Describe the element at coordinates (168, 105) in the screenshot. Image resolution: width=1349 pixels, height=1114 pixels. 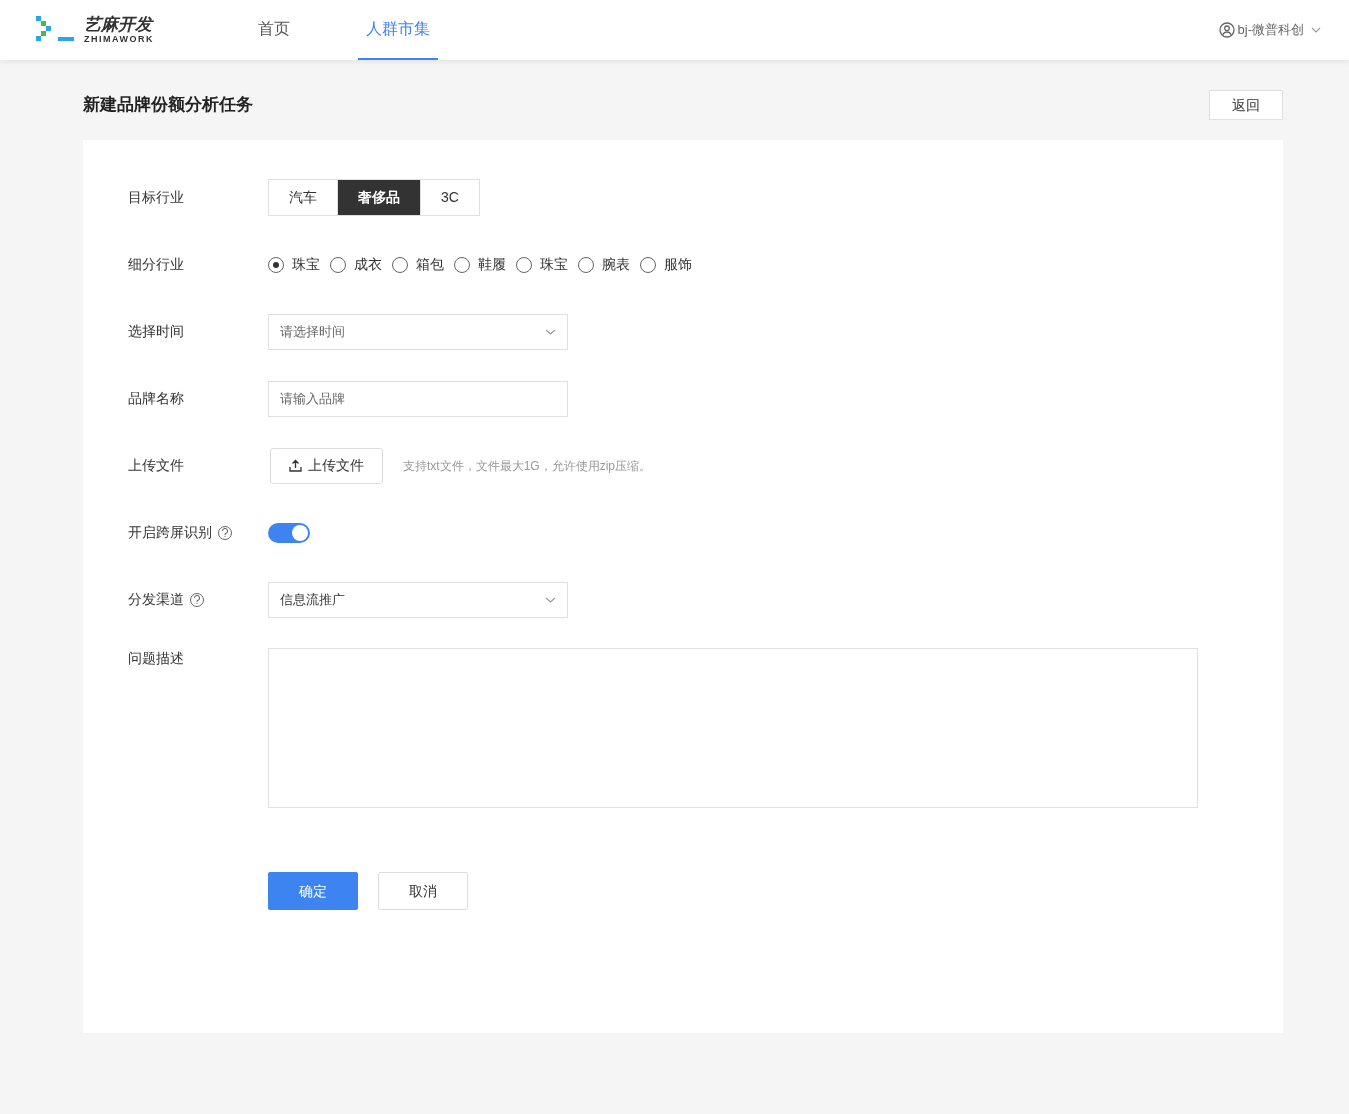
I see `page-title: 新建品牌份额分析任务` at that location.